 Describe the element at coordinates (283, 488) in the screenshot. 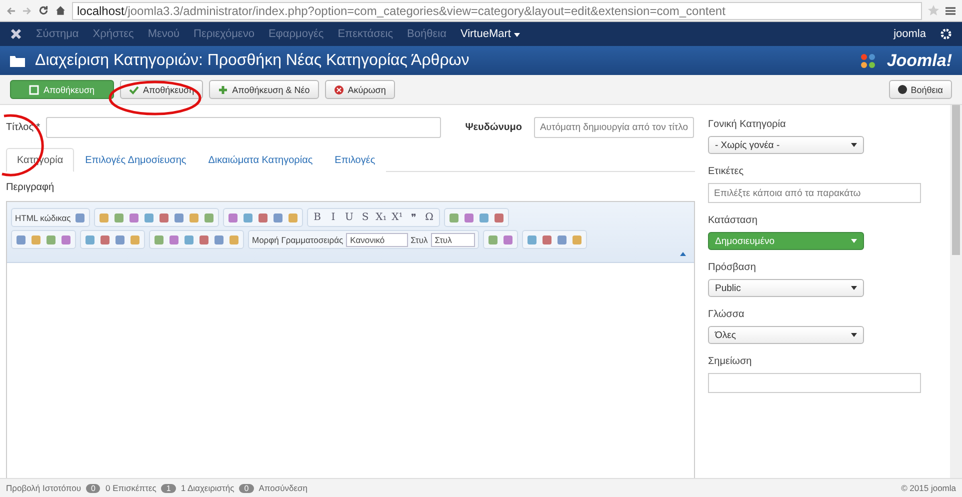

I see `logout-link: Αποσύνδεση` at that location.